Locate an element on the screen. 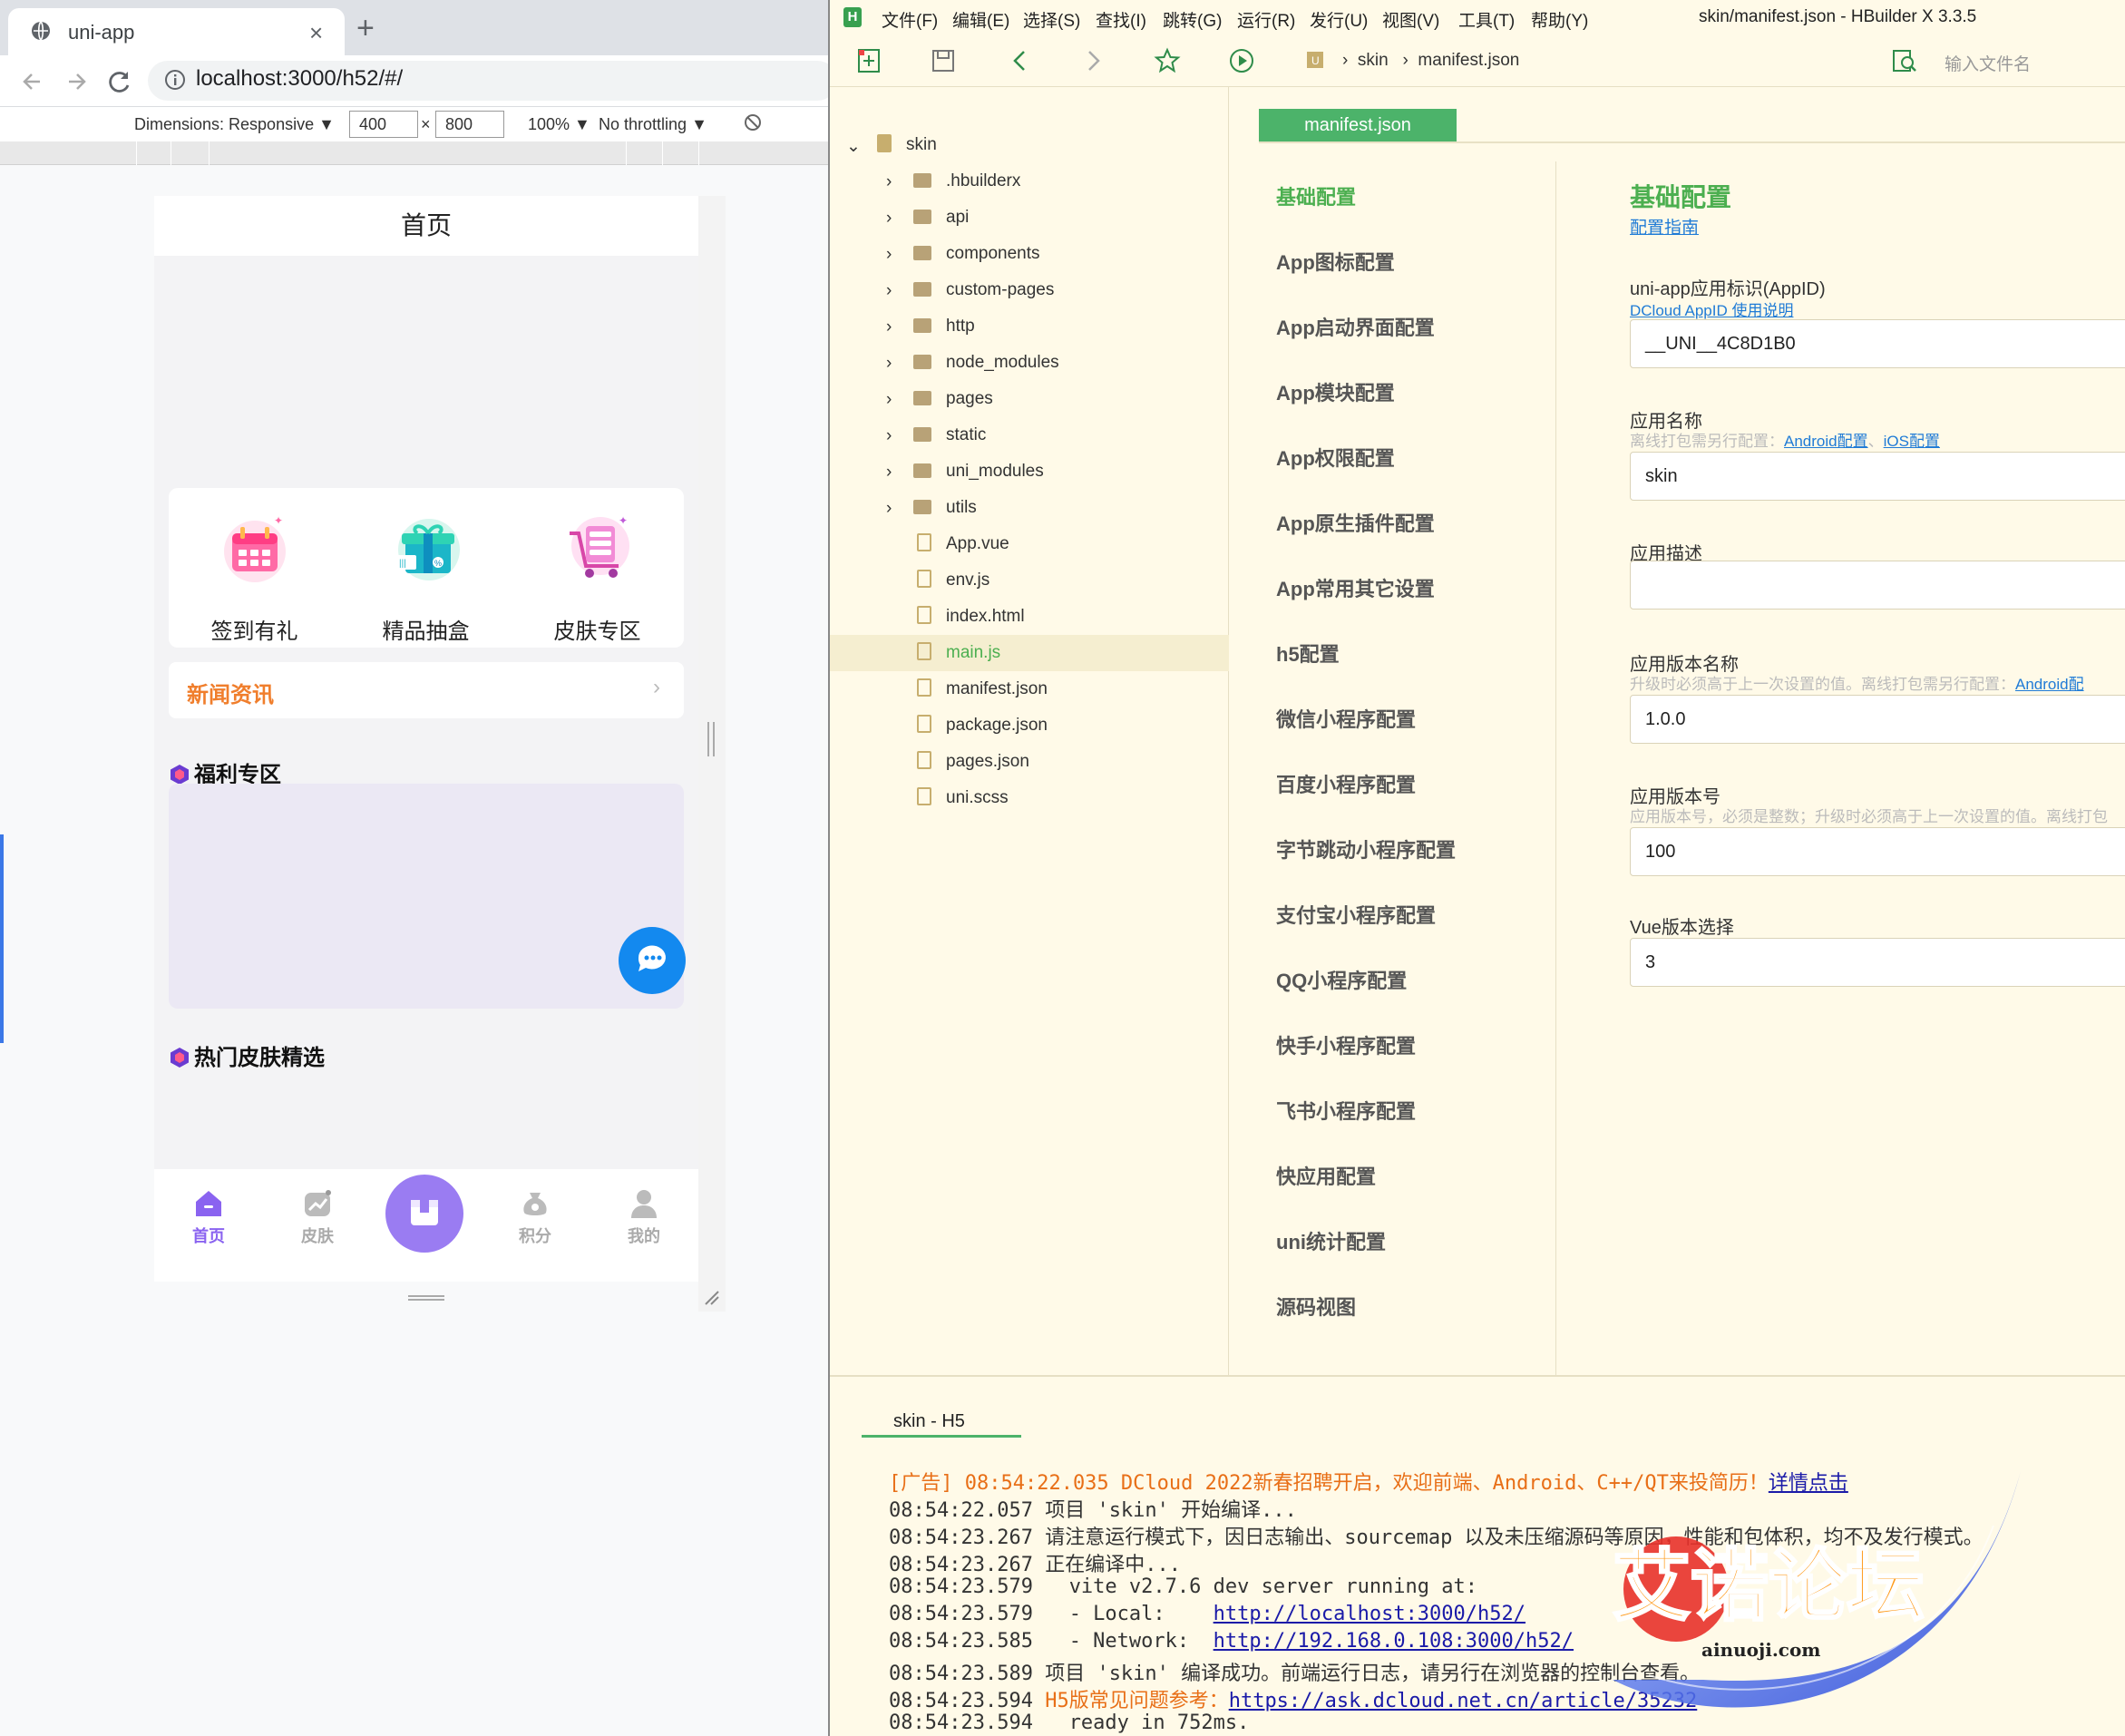 The height and width of the screenshot is (1736, 2125). tree-folder: › .hbuilderx is located at coordinates (1029, 181).